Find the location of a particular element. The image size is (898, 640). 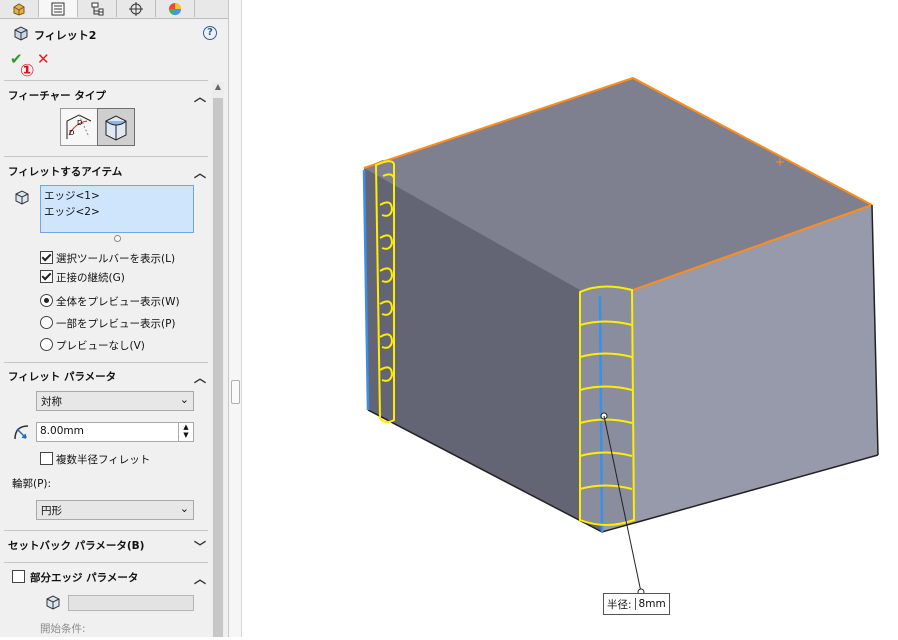

help-icon: ? is located at coordinates (210, 33).